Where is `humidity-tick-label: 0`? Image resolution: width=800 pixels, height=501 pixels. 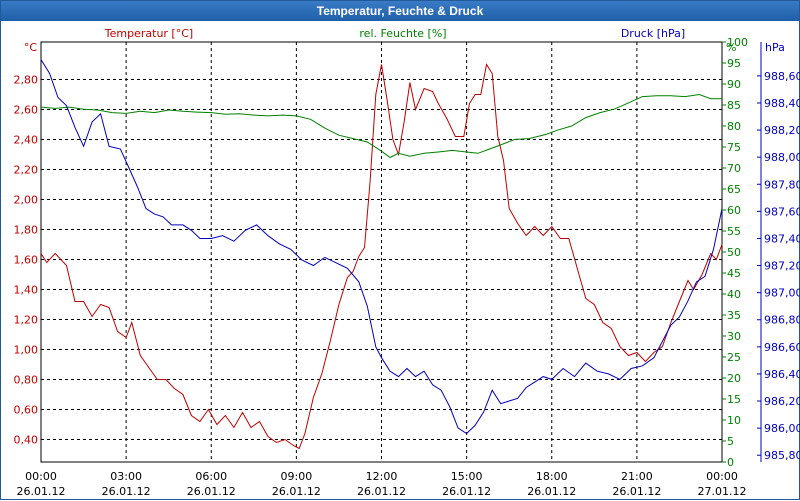
humidity-tick-label: 0 is located at coordinates (730, 462).